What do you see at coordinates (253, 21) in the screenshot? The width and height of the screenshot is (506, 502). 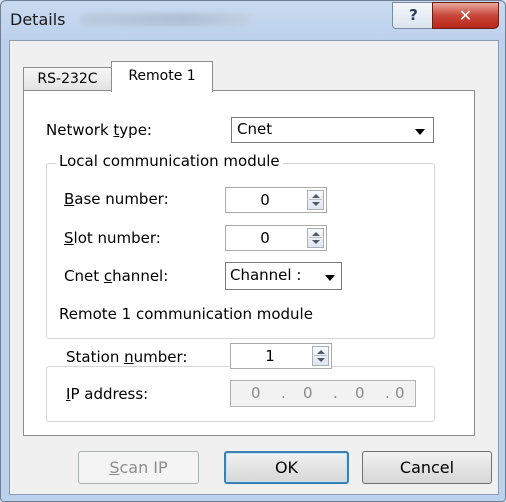 I see `title-bar: Details ? ✕` at bounding box center [253, 21].